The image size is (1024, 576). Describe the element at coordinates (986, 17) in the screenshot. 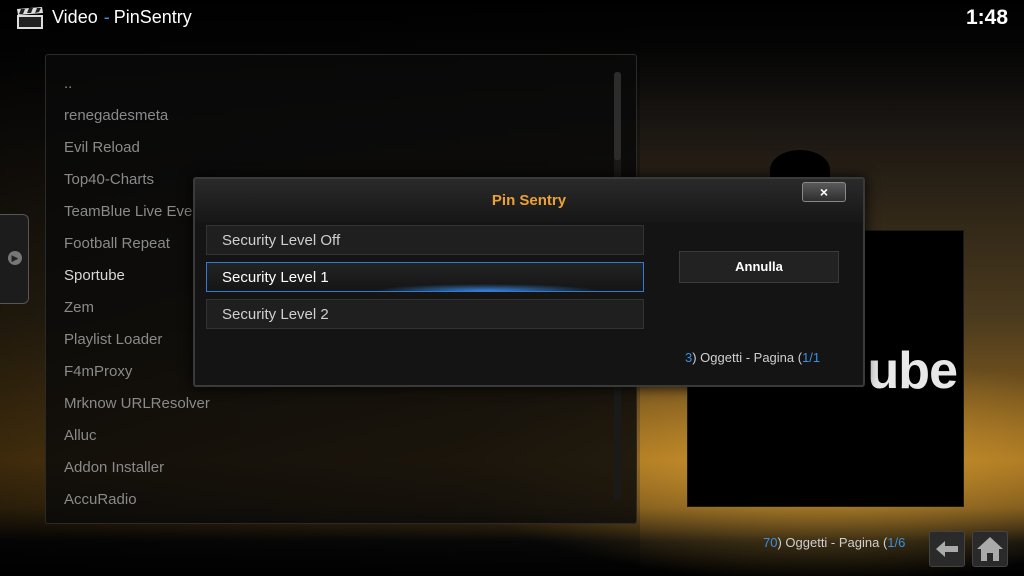

I see `clock: 1:48` at that location.